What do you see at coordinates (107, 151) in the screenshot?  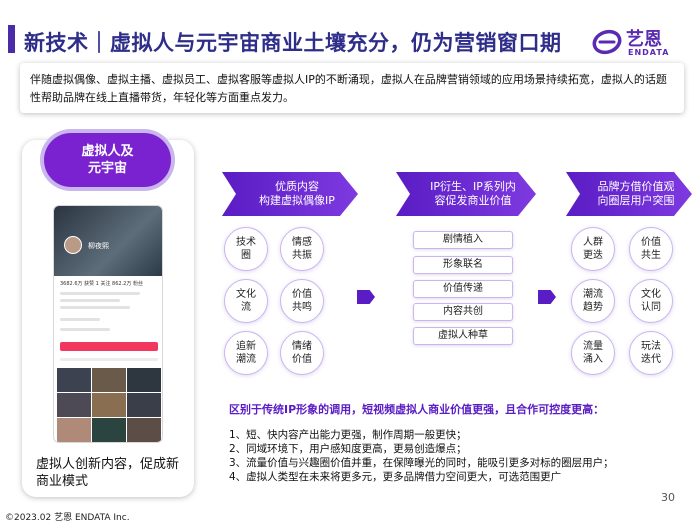 I see `pill-line-1: 虚拟人及` at bounding box center [107, 151].